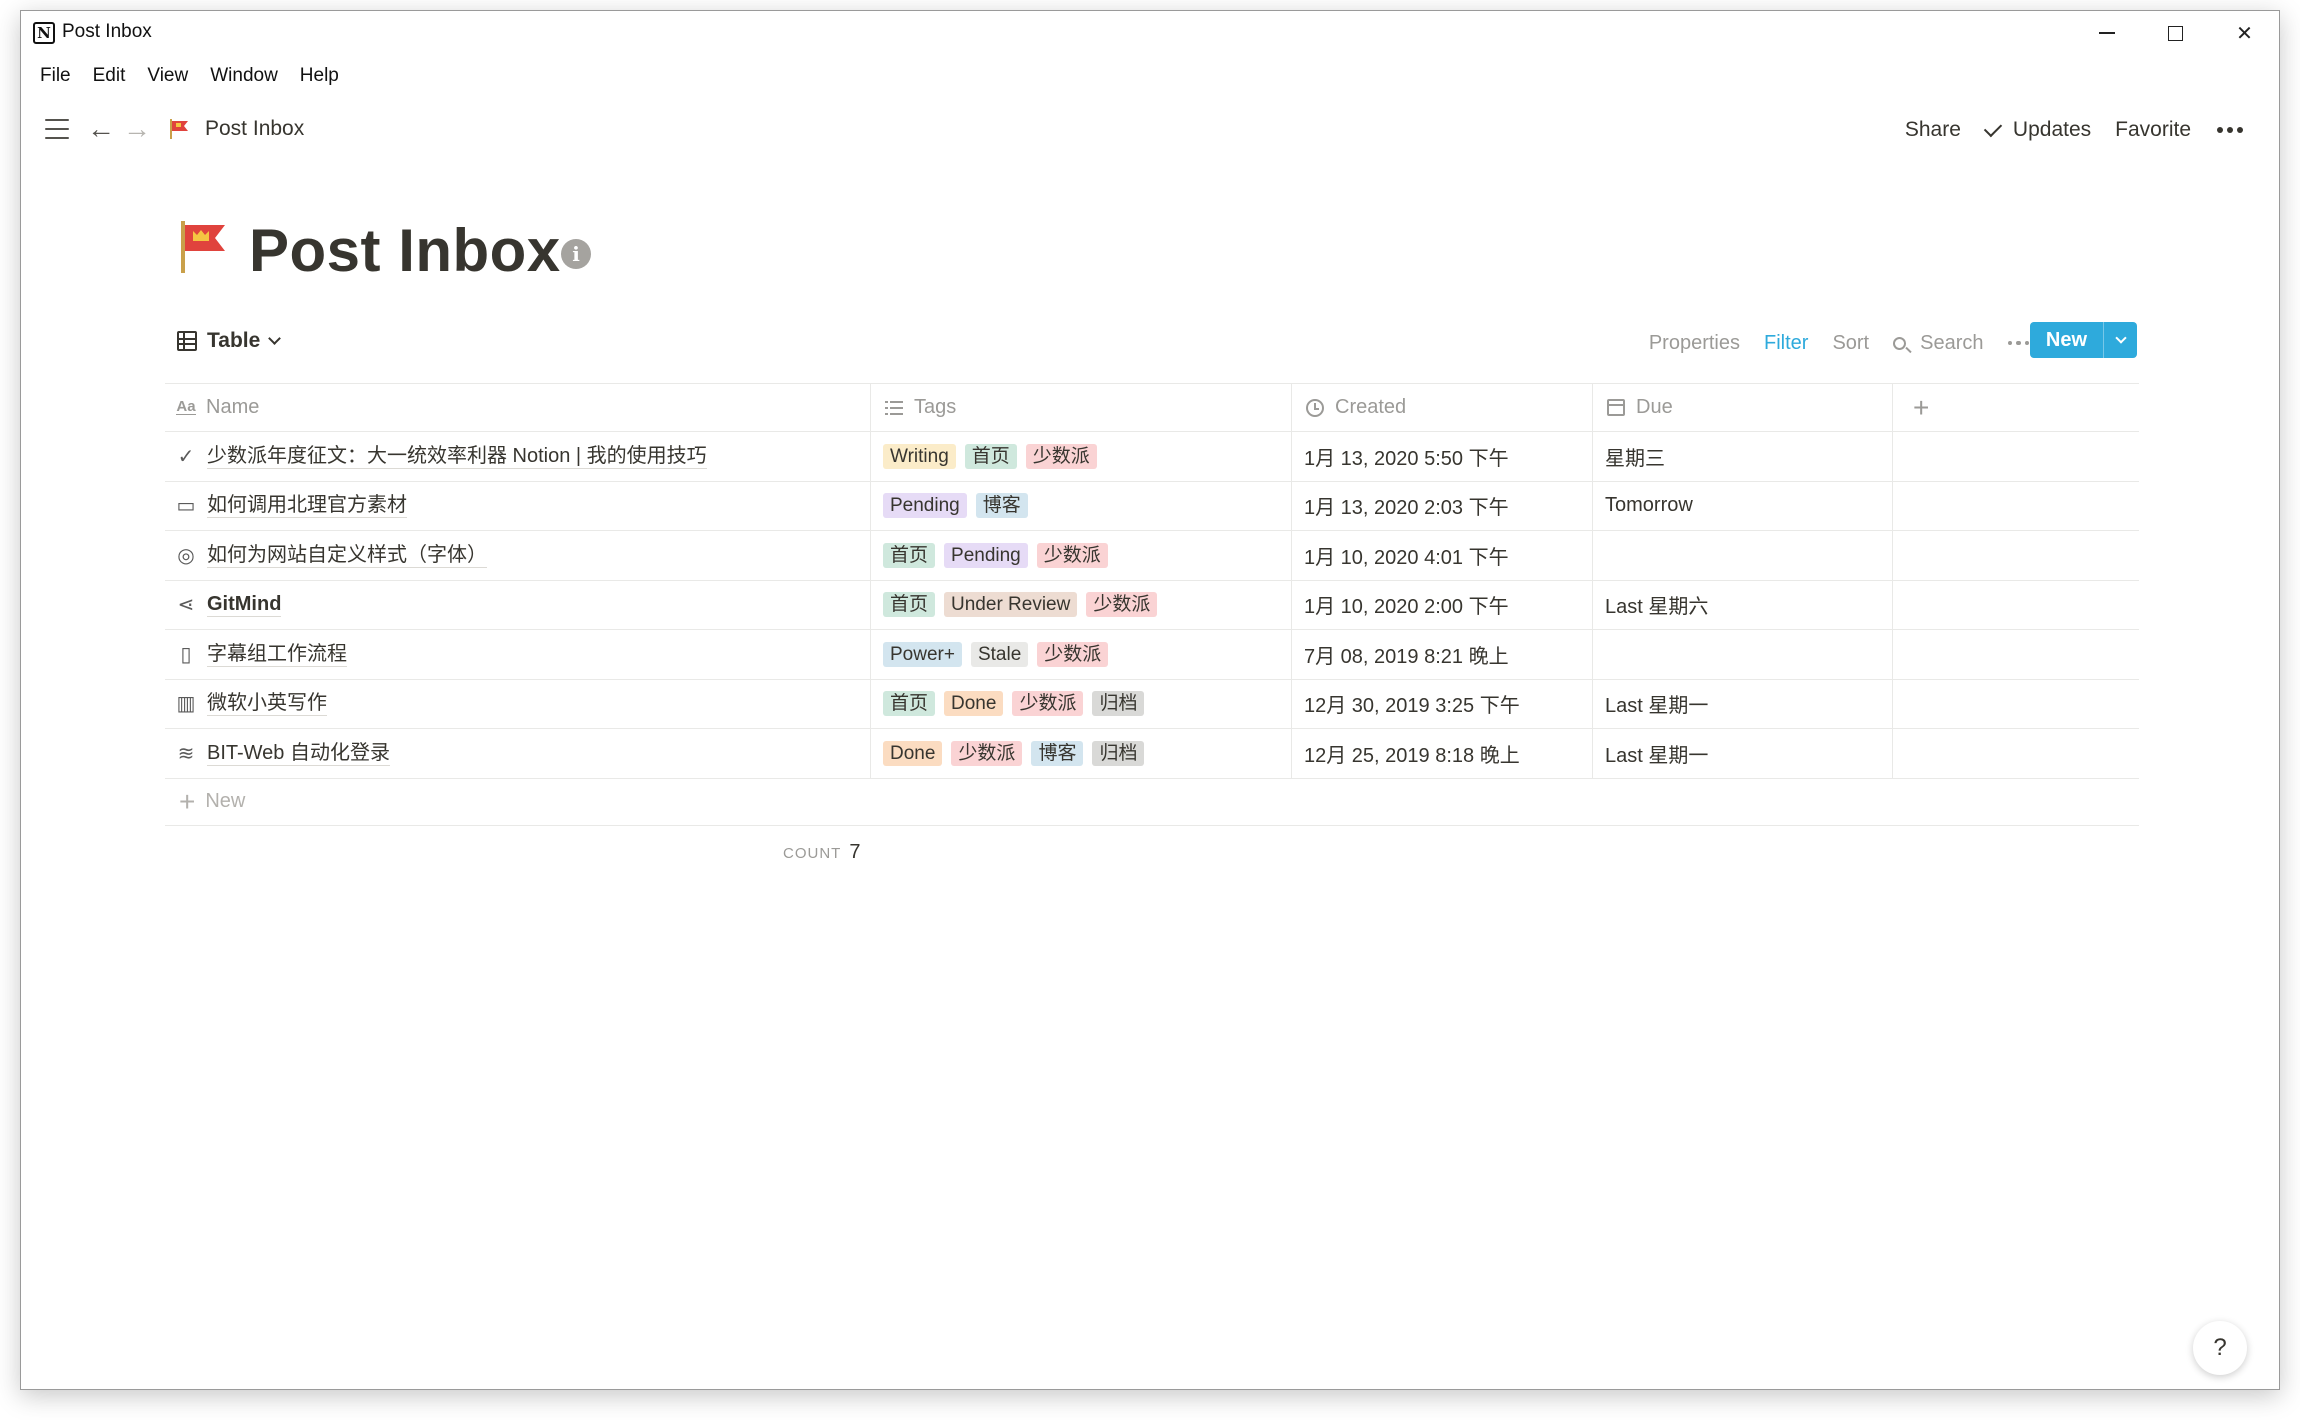 This screenshot has width=2300, height=1420. I want to click on menu-help: Help, so click(319, 76).